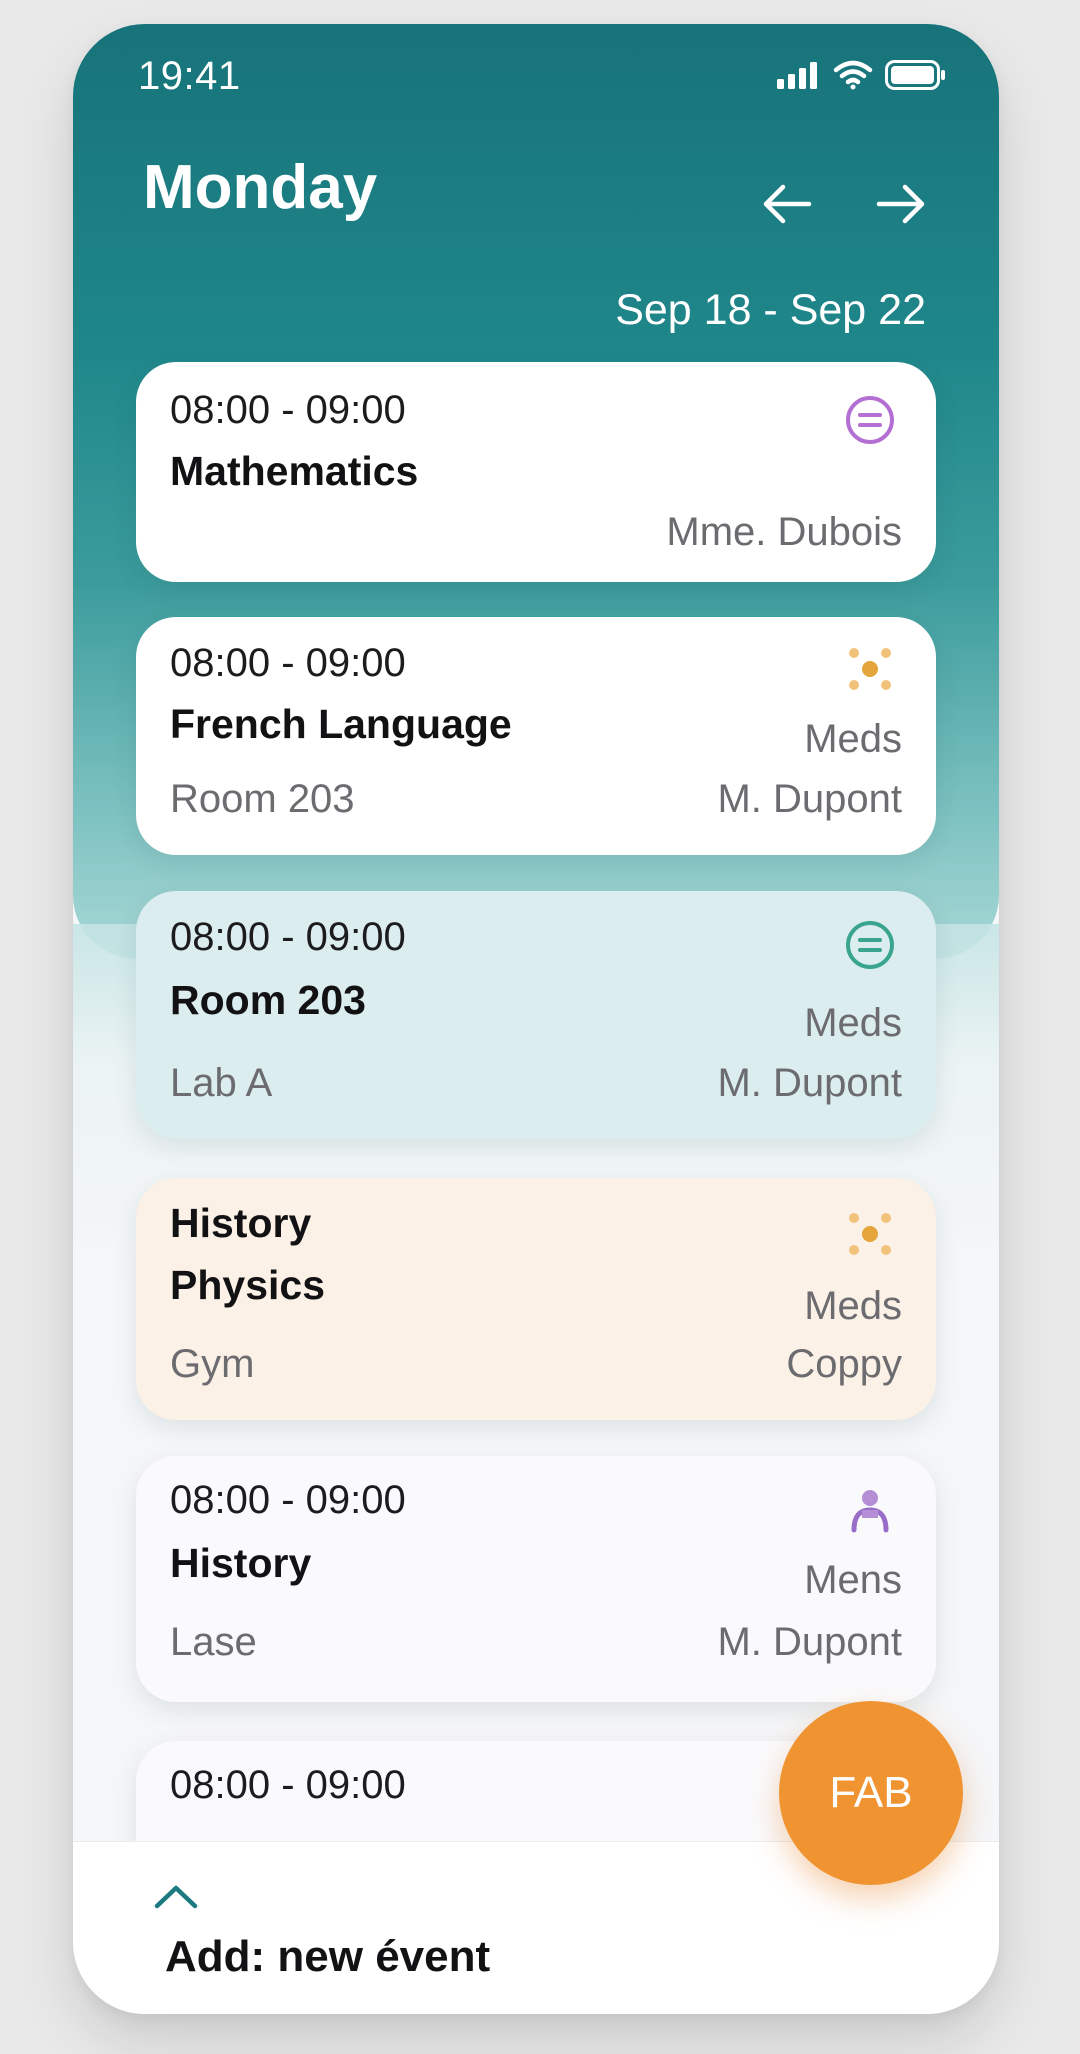 This screenshot has width=1080, height=2054. I want to click on status-icons, so click(862, 75).